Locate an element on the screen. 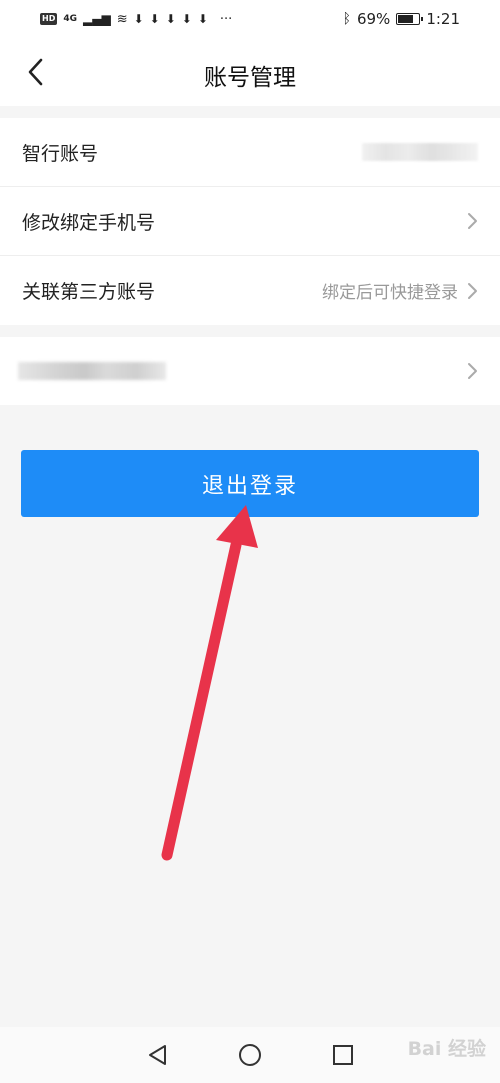 This screenshot has height=1083, width=500. battery-percent: 69% is located at coordinates (373, 19).